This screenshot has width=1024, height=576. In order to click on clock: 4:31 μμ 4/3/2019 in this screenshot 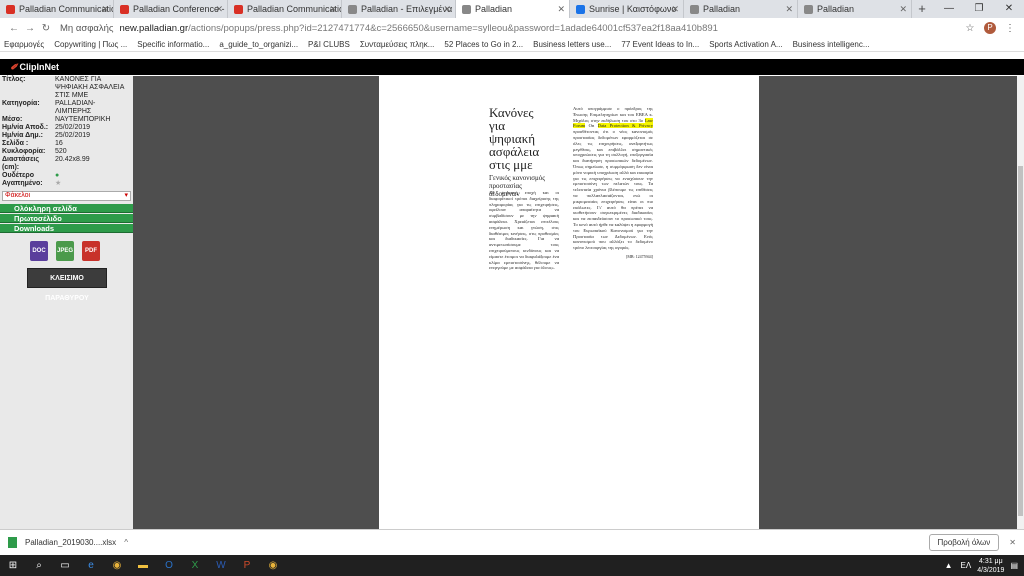, I will do `click(990, 566)`.